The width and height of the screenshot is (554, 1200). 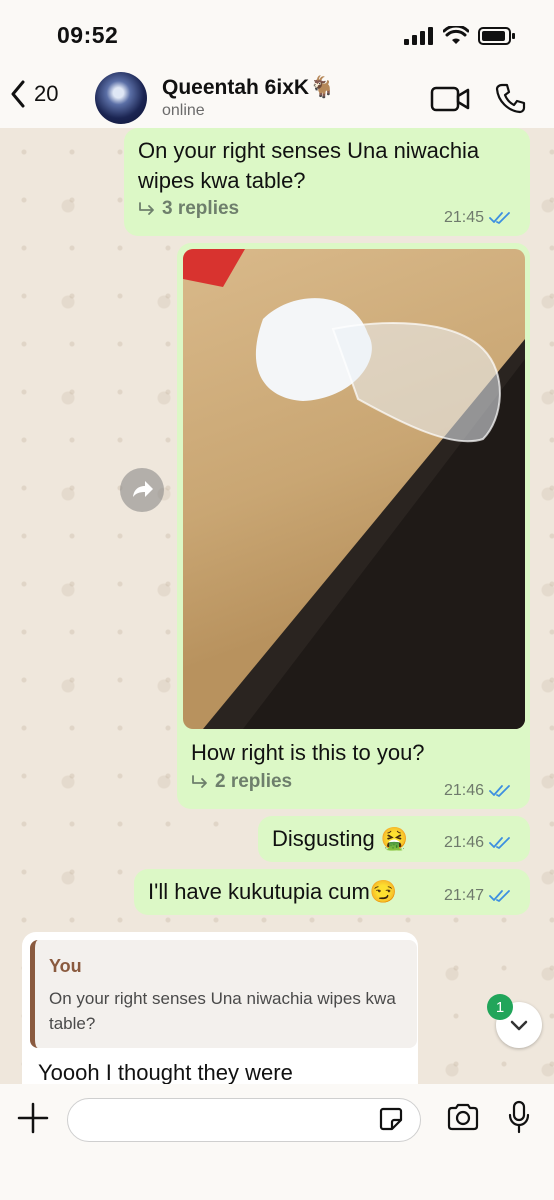 I want to click on back-button: 20, so click(x=34, y=94).